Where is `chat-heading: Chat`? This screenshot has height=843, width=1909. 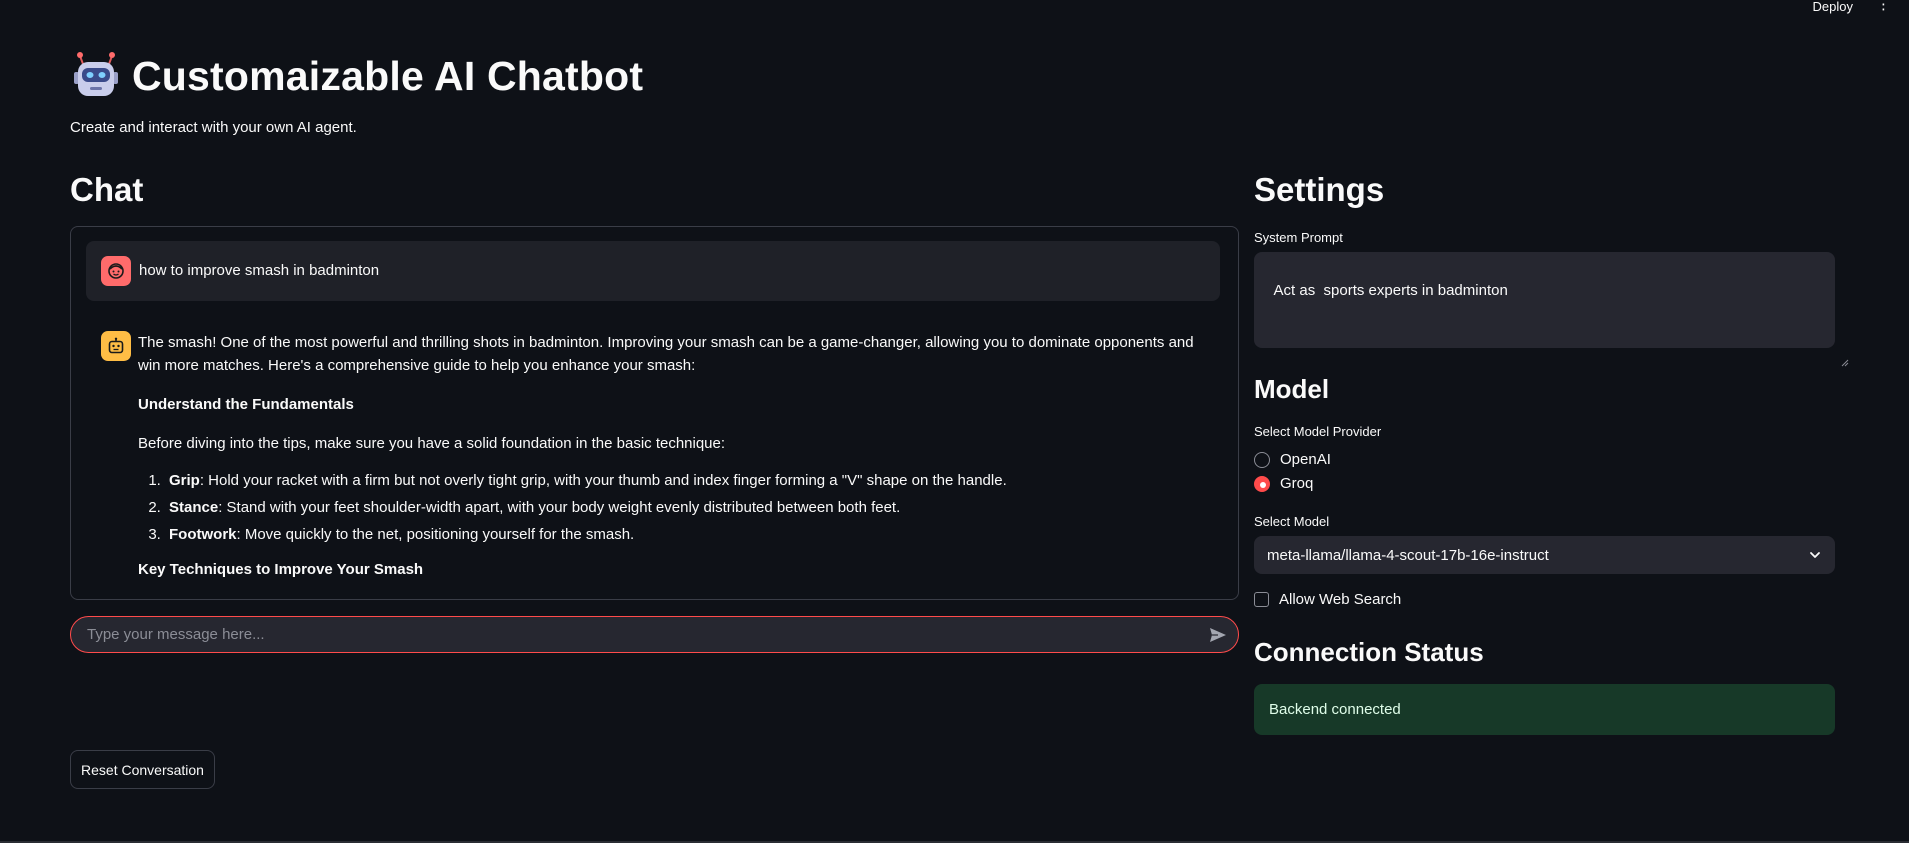 chat-heading: Chat is located at coordinates (107, 189).